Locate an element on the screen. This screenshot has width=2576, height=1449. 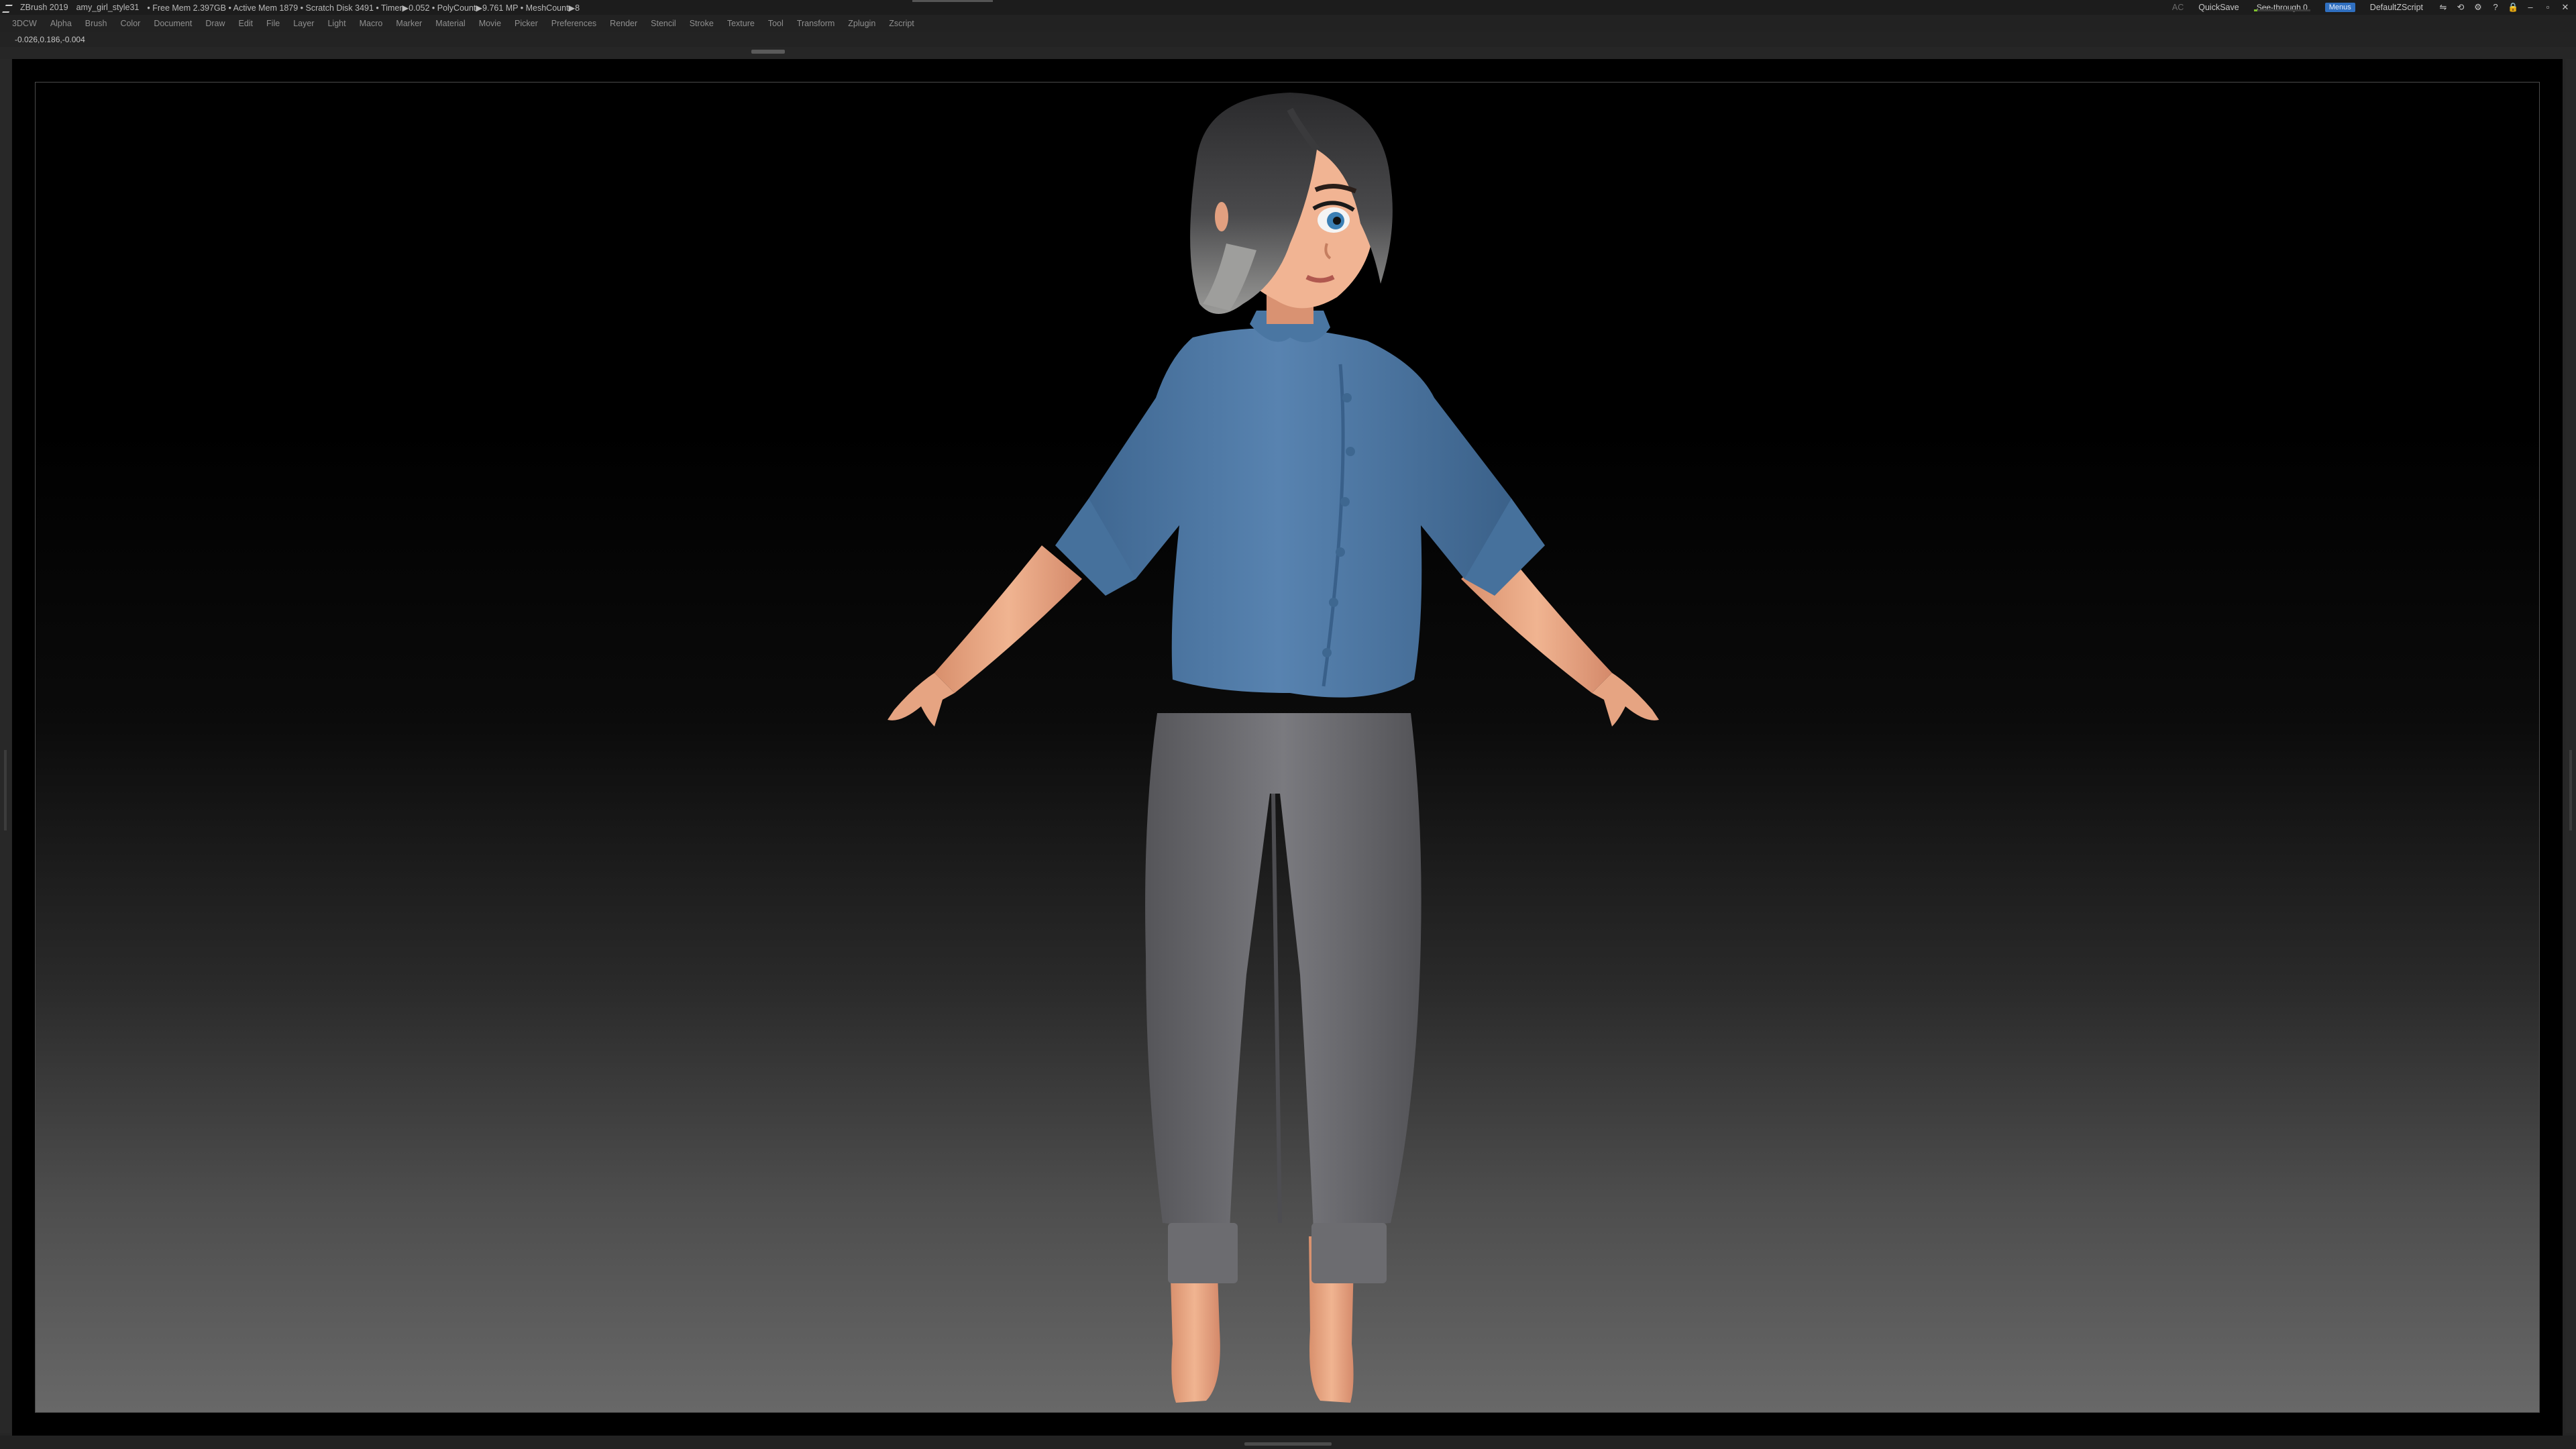
menu-document: Document is located at coordinates (173, 23).